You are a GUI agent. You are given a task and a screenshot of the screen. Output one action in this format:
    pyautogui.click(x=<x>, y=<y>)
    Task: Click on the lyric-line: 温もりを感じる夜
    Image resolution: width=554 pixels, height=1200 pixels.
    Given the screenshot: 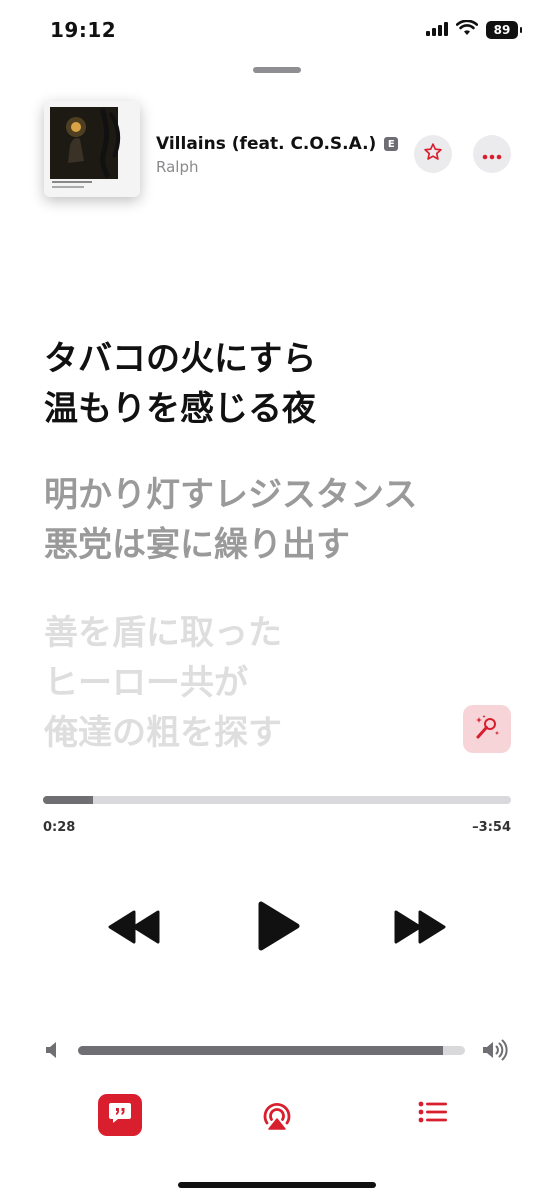 What is the action you would take?
    pyautogui.click(x=180, y=409)
    